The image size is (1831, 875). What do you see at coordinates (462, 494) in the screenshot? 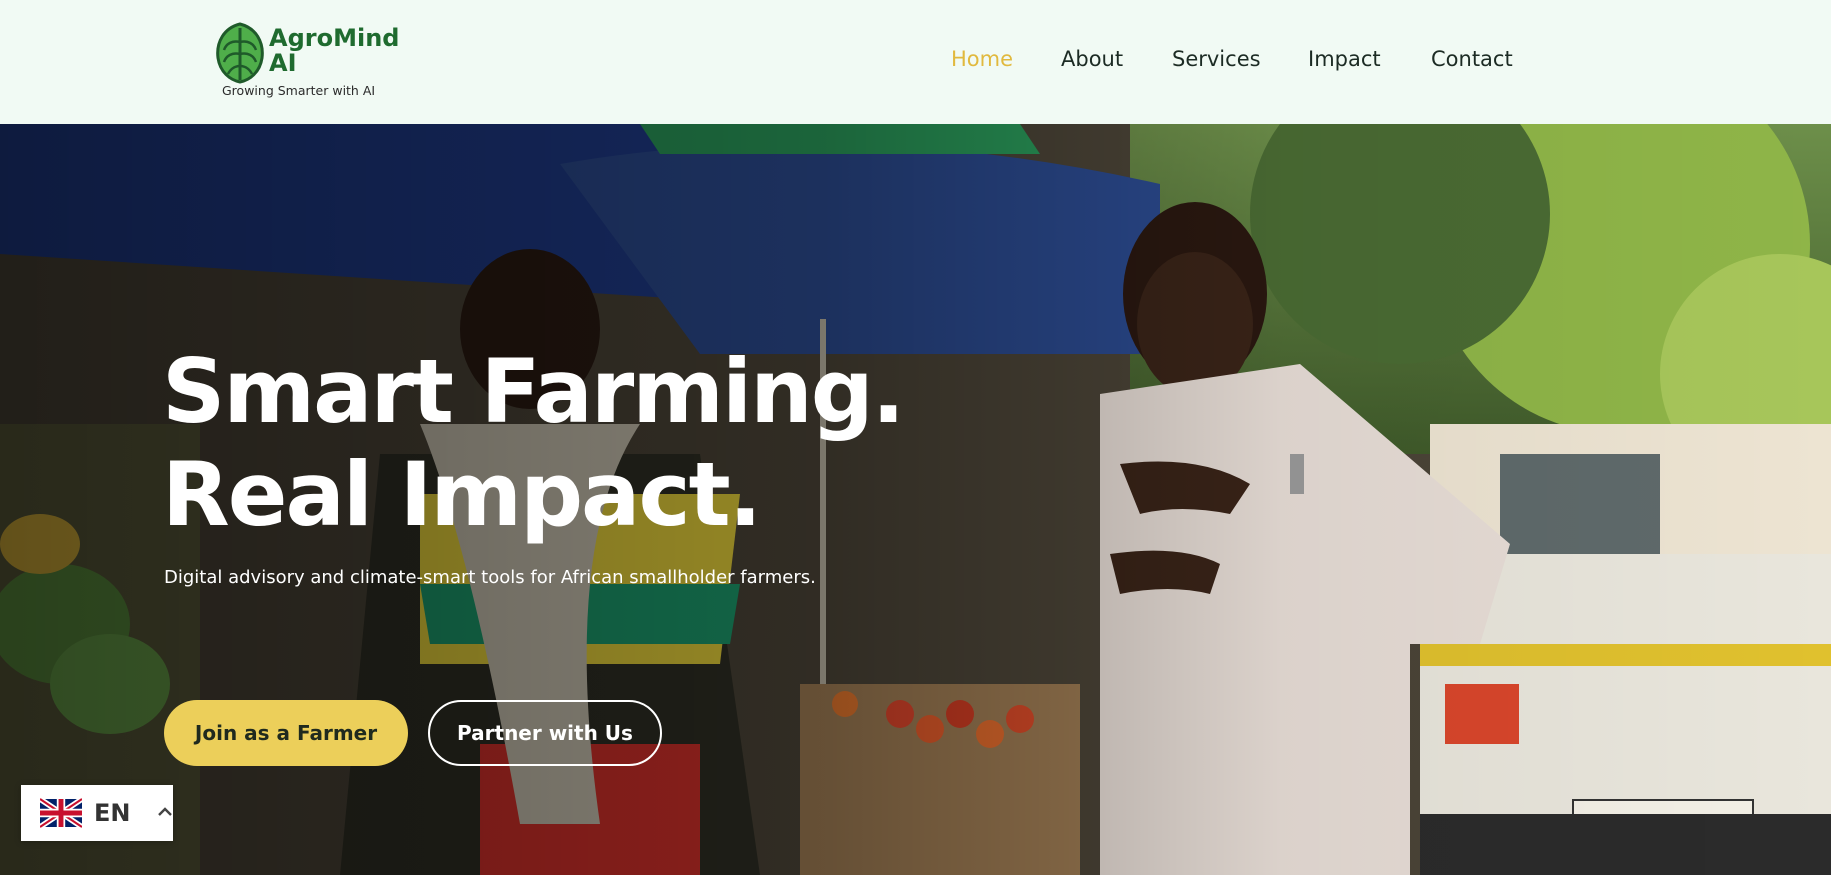
I see `hero-title-line2: Real Impact.` at bounding box center [462, 494].